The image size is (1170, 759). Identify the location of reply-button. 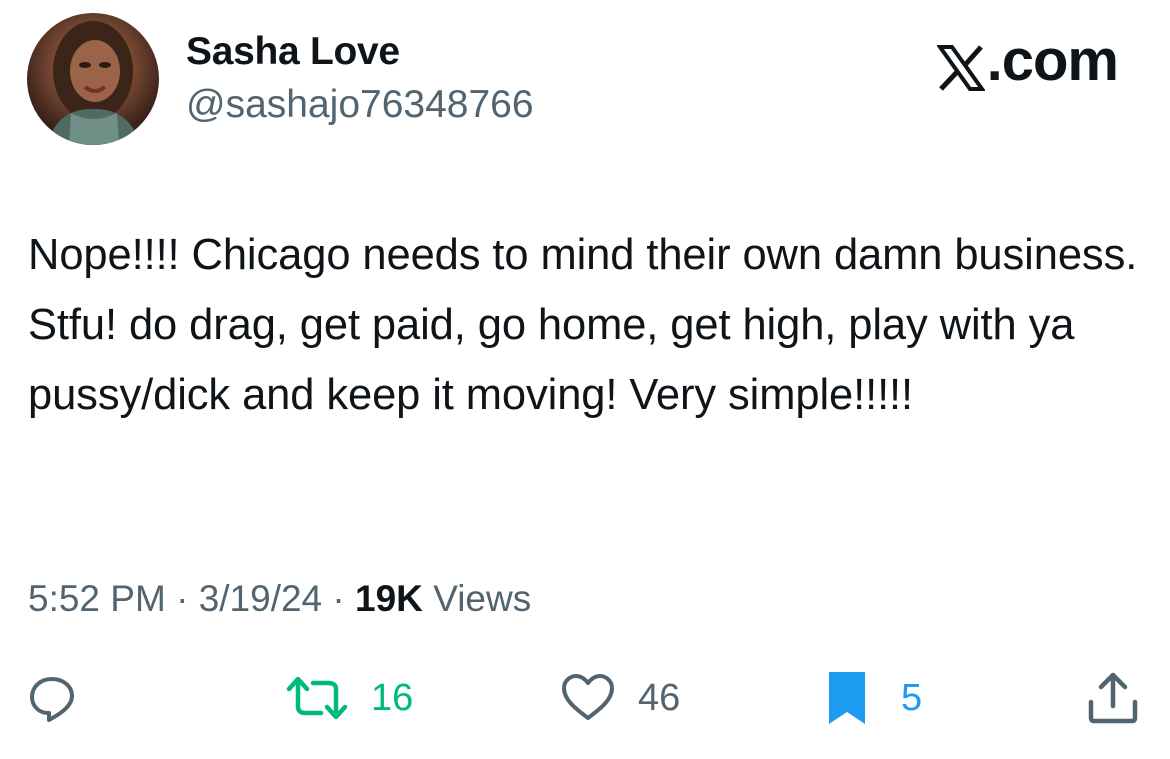
(52, 698).